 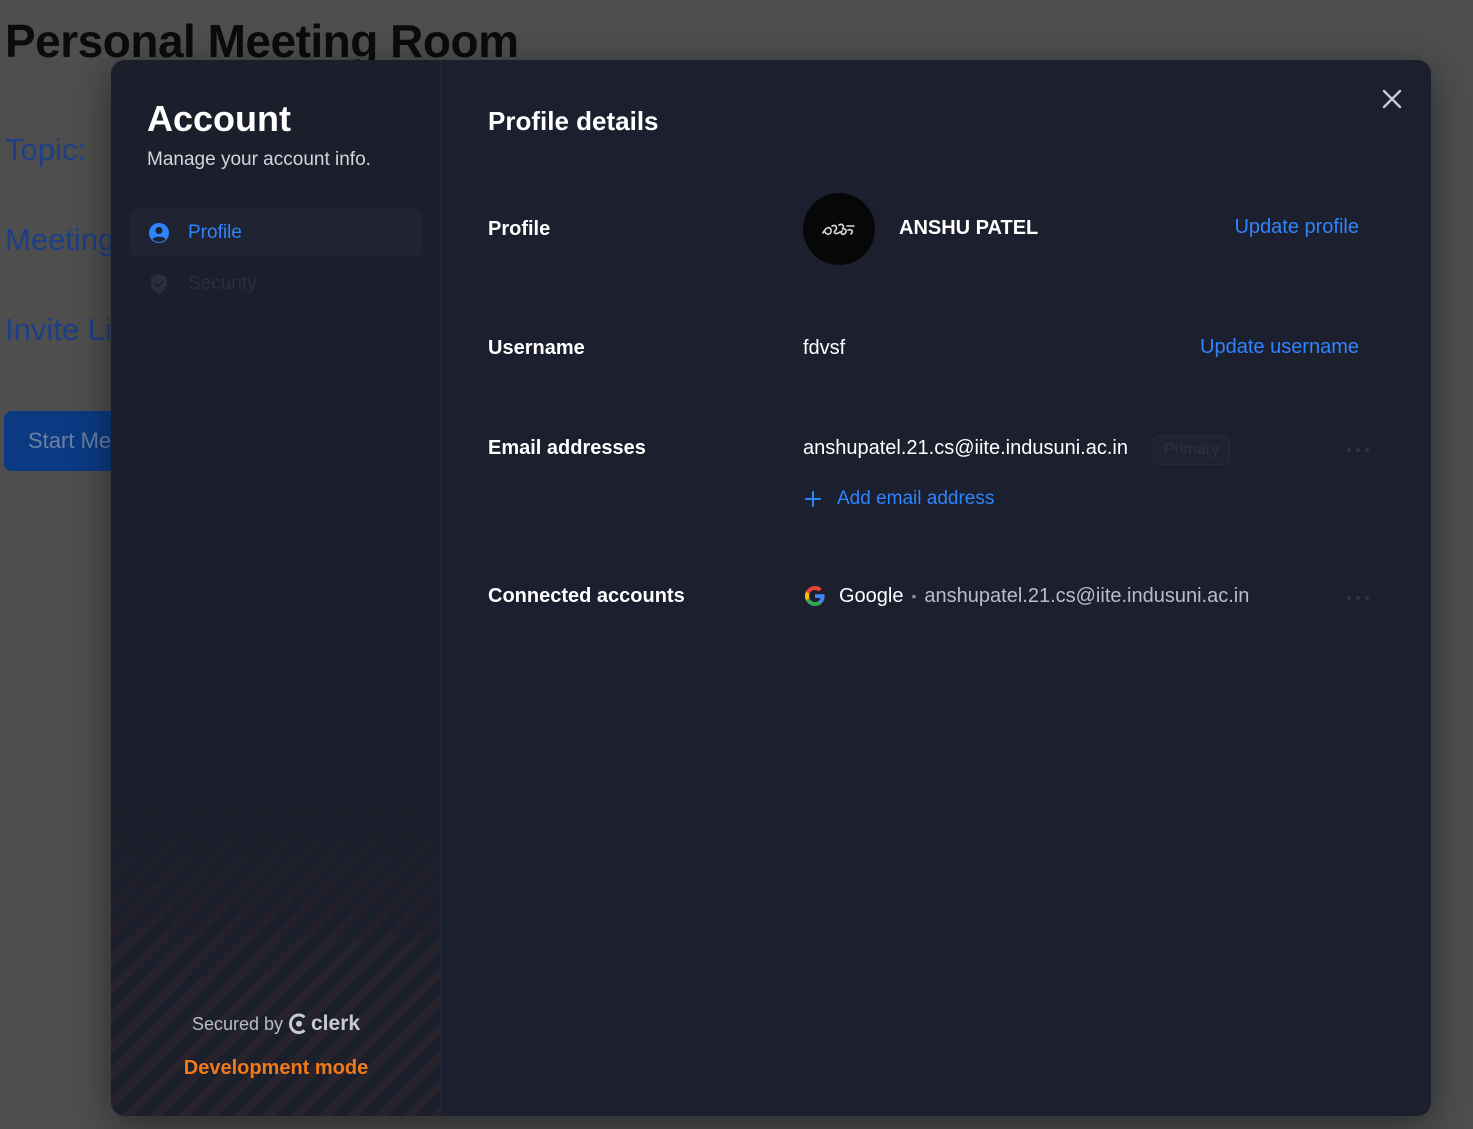 I want to click on avatar, so click(x=839, y=229).